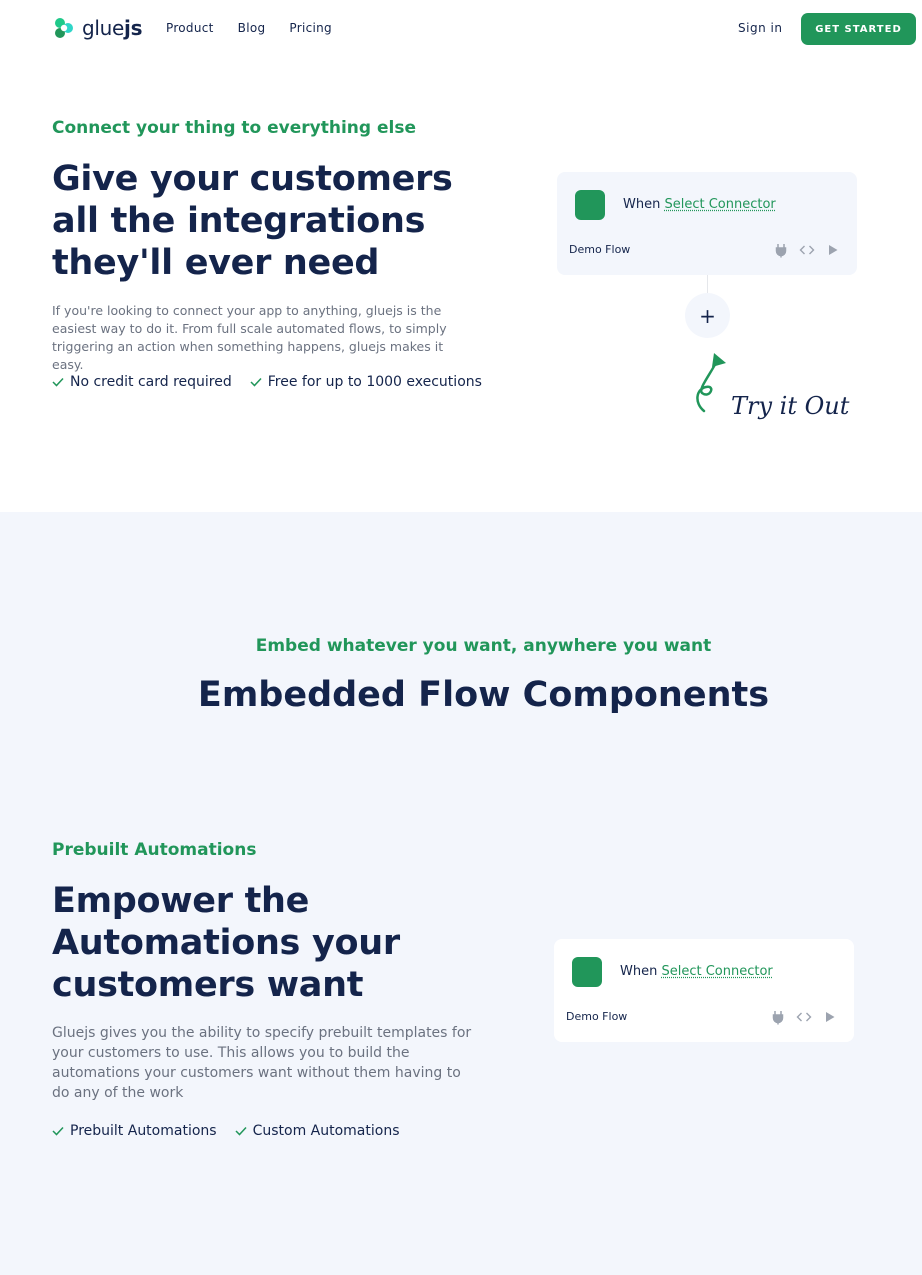 This screenshot has height=1275, width=922. What do you see at coordinates (226, 1131) in the screenshot?
I see `automations-checklist: Prebuilt Automations Custom Automations` at bounding box center [226, 1131].